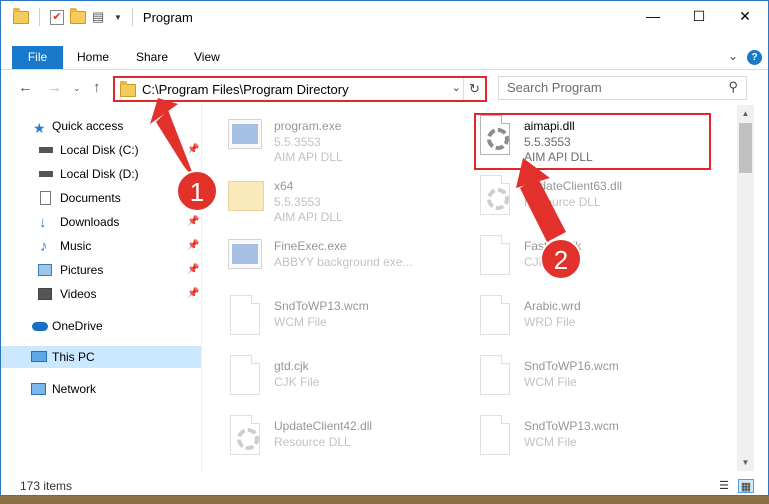 This screenshot has height=504, width=769. Describe the element at coordinates (745, 113) in the screenshot. I see `scroll-up-icon: ▲` at that location.